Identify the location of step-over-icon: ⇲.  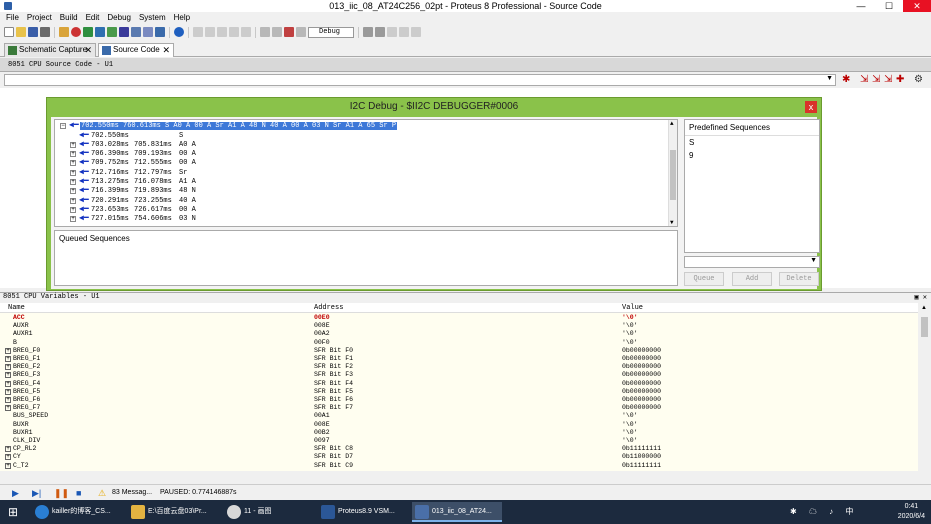
(865, 80).